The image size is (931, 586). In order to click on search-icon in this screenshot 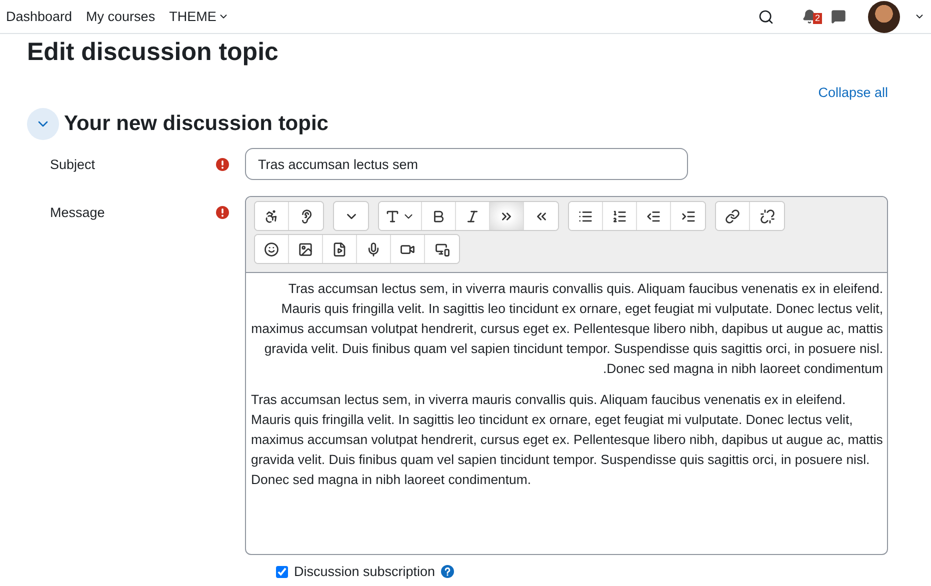, I will do `click(766, 16)`.